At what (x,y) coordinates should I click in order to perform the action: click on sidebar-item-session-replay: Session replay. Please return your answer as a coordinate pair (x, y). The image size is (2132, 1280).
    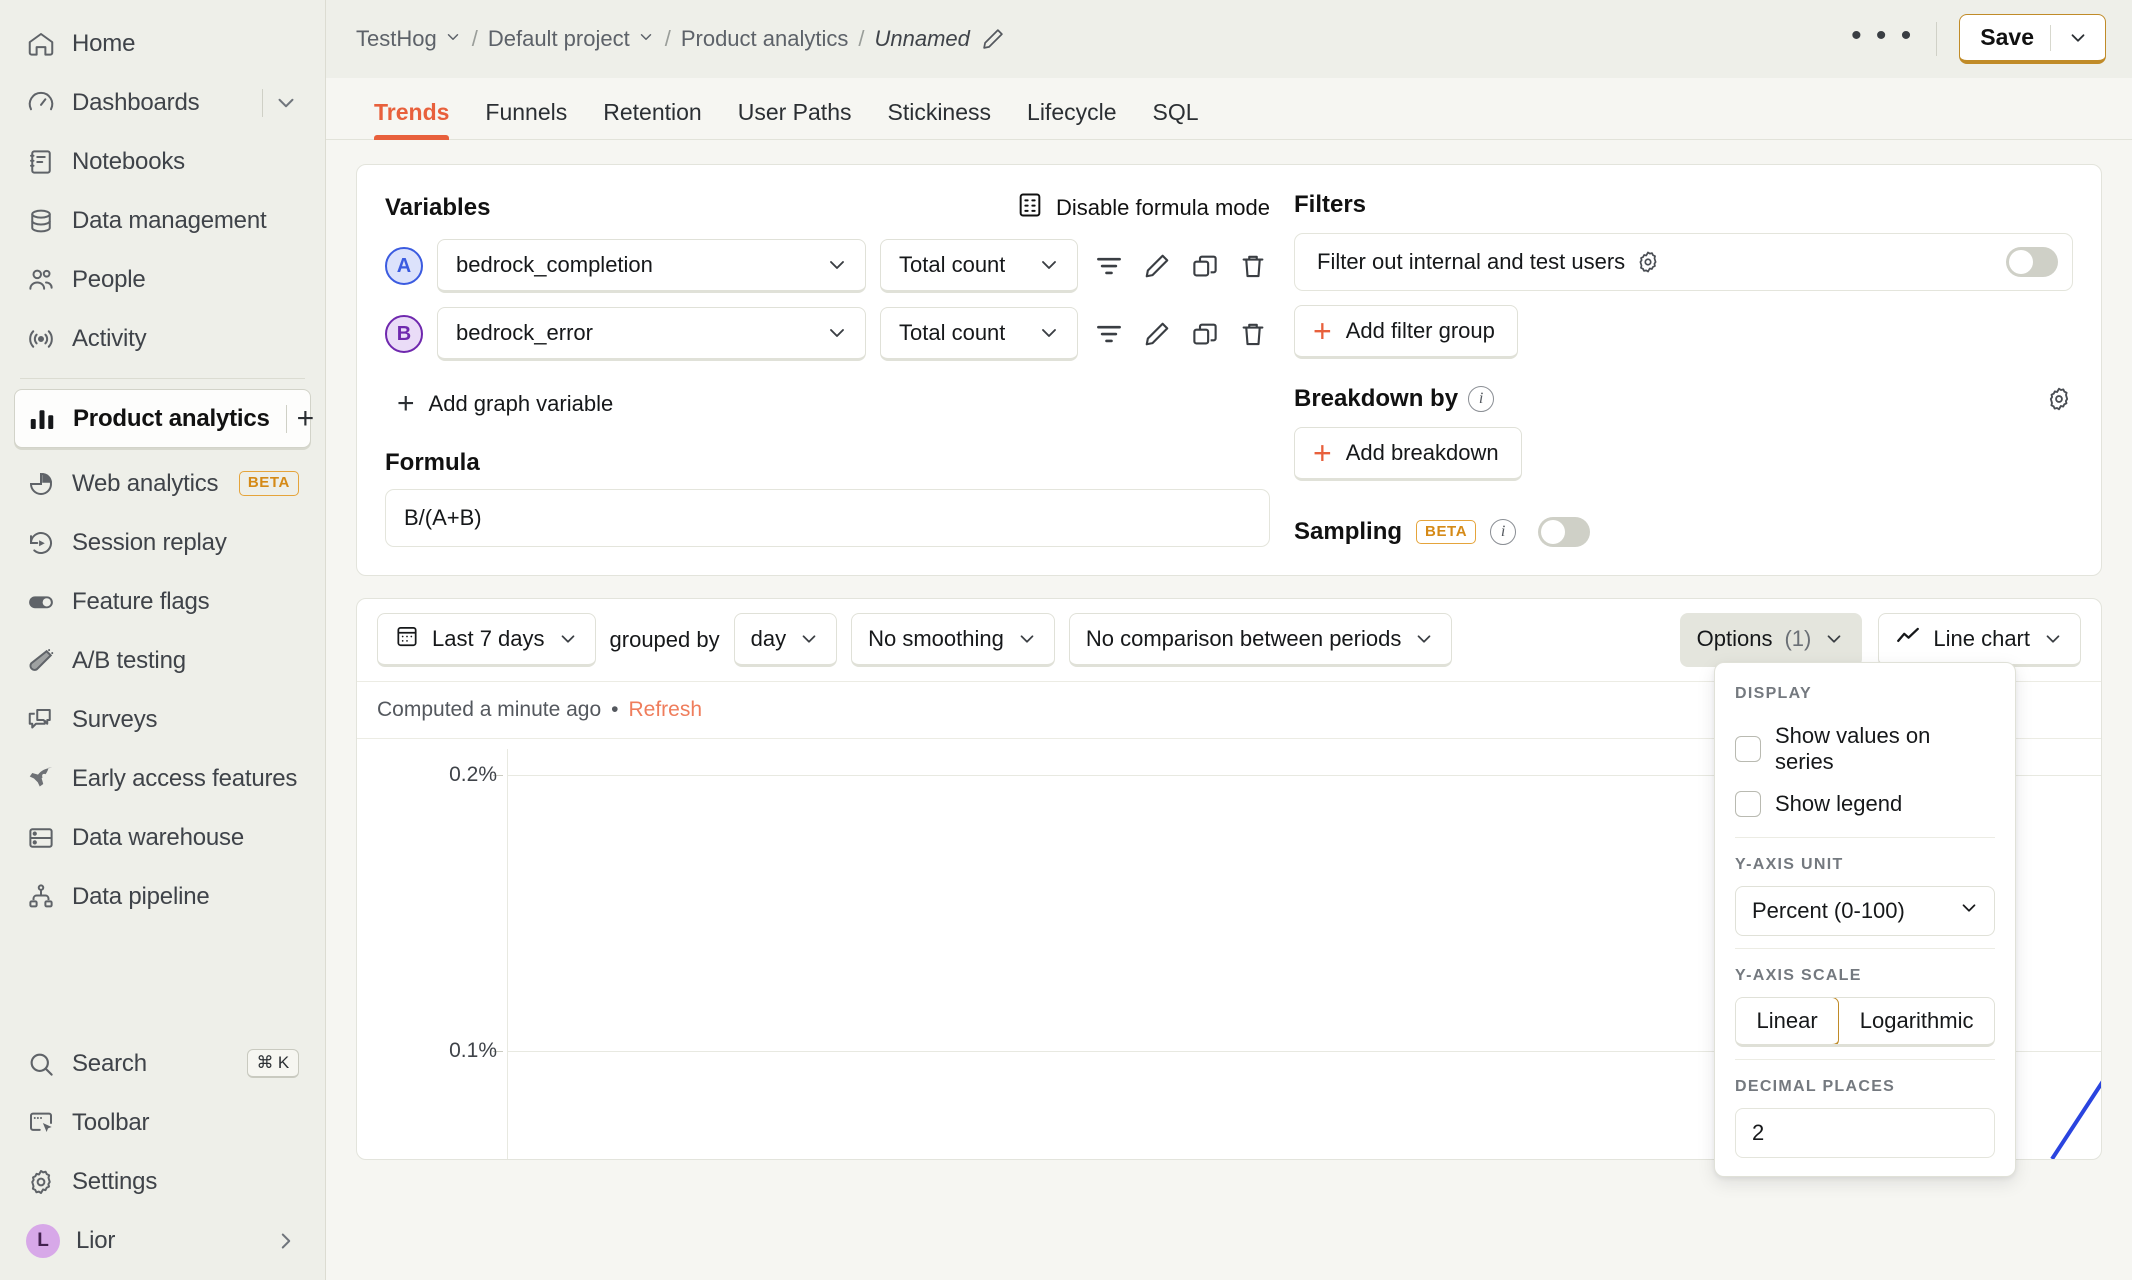
    Looking at the image, I should click on (162, 542).